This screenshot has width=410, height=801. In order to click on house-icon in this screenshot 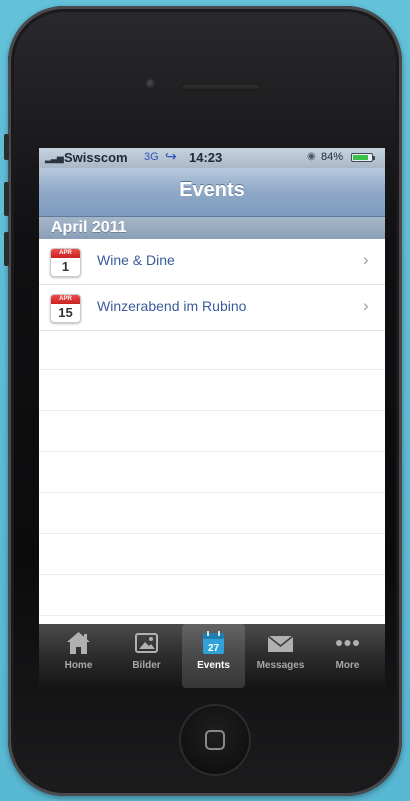, I will do `click(78, 643)`.